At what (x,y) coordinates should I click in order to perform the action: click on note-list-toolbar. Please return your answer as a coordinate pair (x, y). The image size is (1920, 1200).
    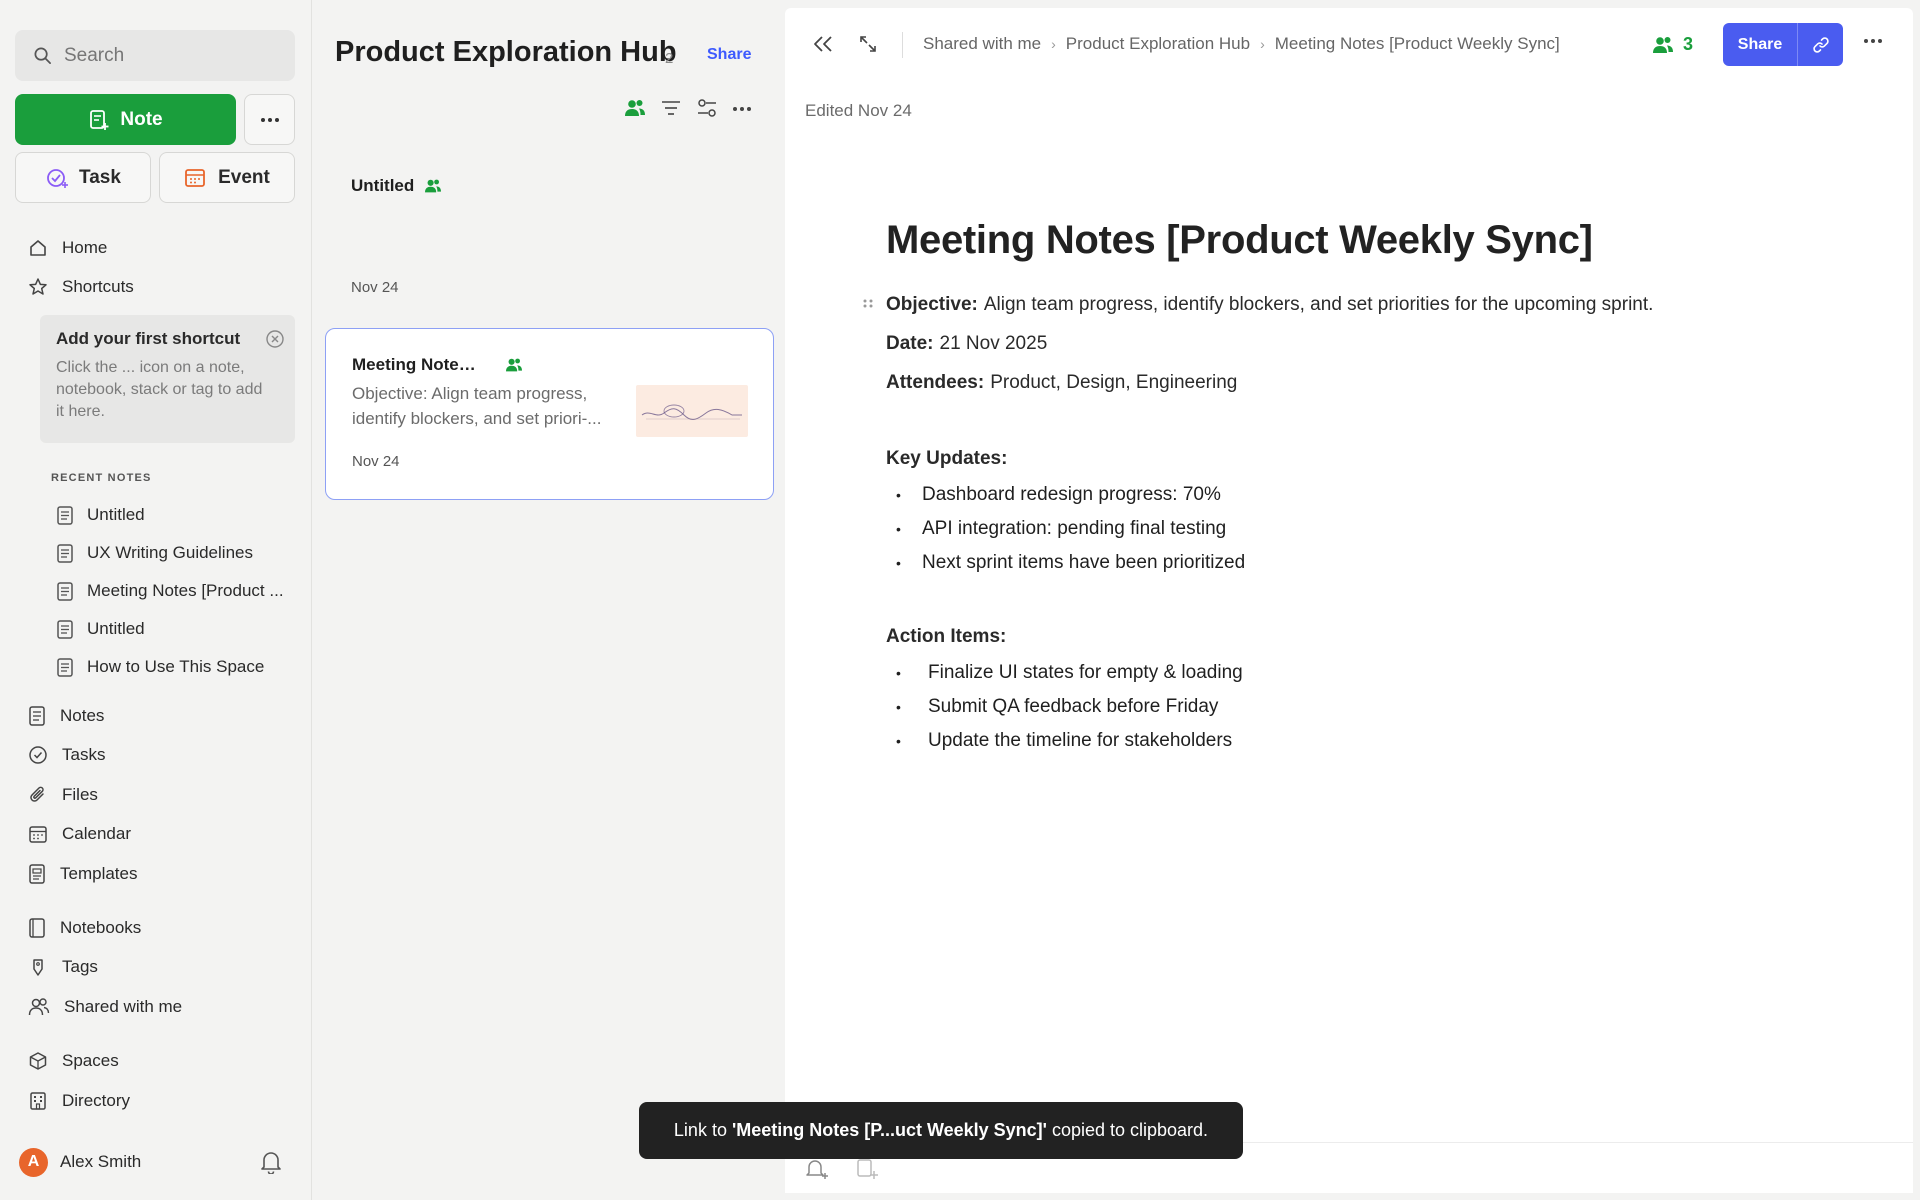
    Looking at the image, I should click on (688, 108).